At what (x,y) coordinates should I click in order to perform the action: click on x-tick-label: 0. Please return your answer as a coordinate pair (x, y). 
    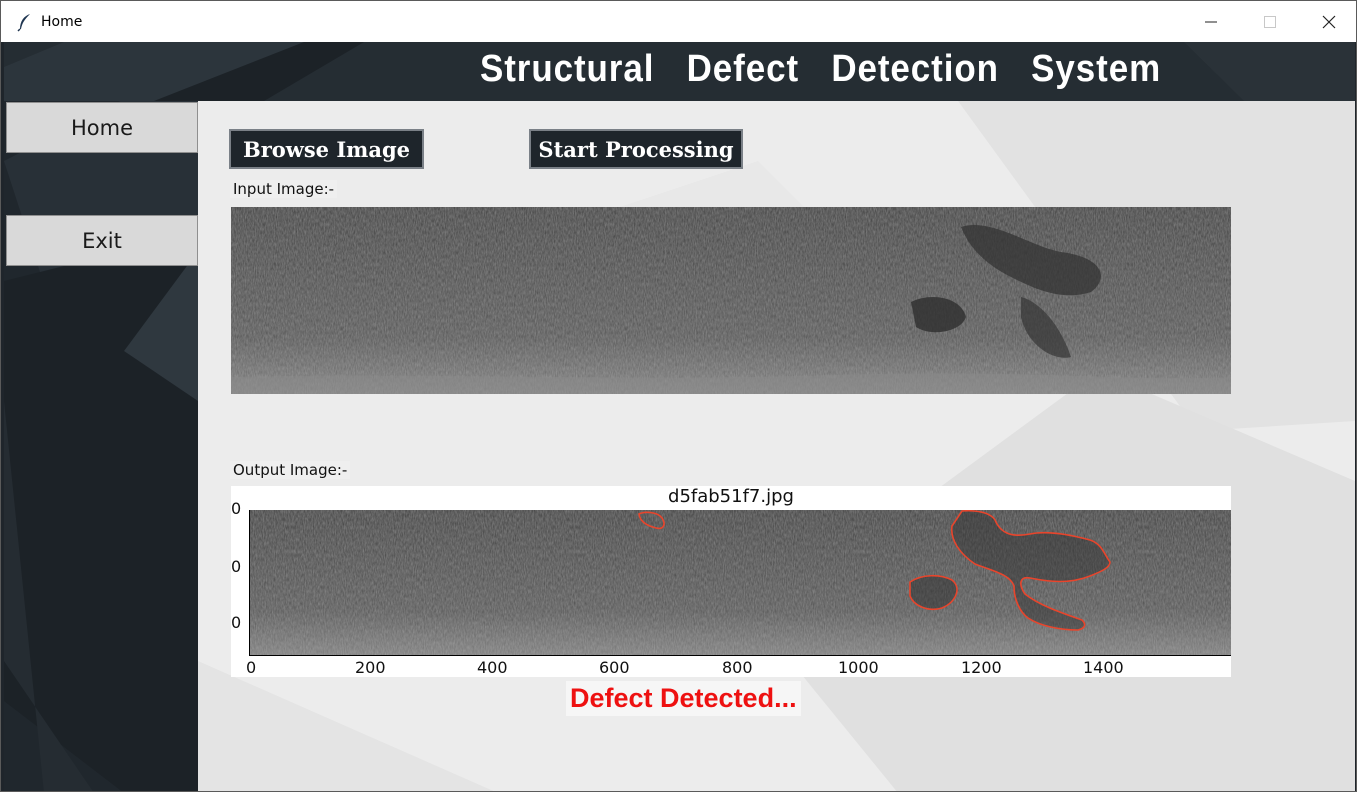
    Looking at the image, I should click on (251, 667).